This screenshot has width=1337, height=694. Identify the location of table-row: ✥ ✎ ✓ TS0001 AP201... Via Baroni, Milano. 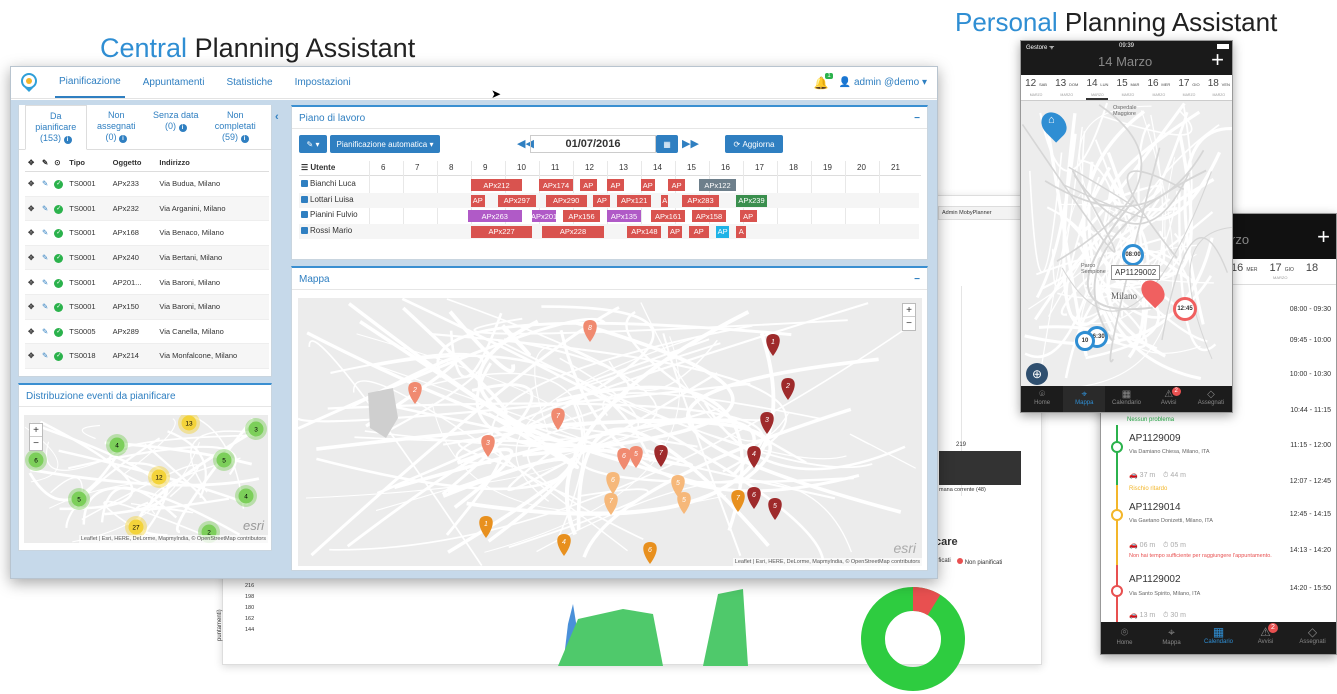
(147, 282).